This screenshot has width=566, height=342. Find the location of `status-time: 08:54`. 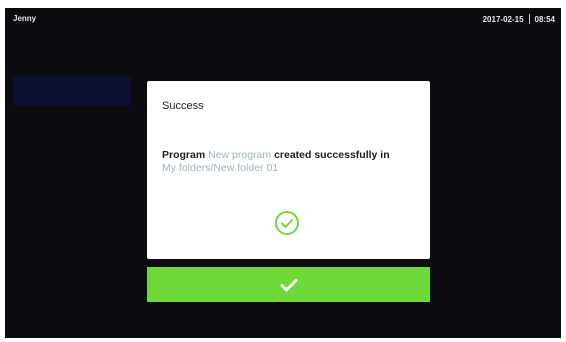

status-time: 08:54 is located at coordinates (544, 19).